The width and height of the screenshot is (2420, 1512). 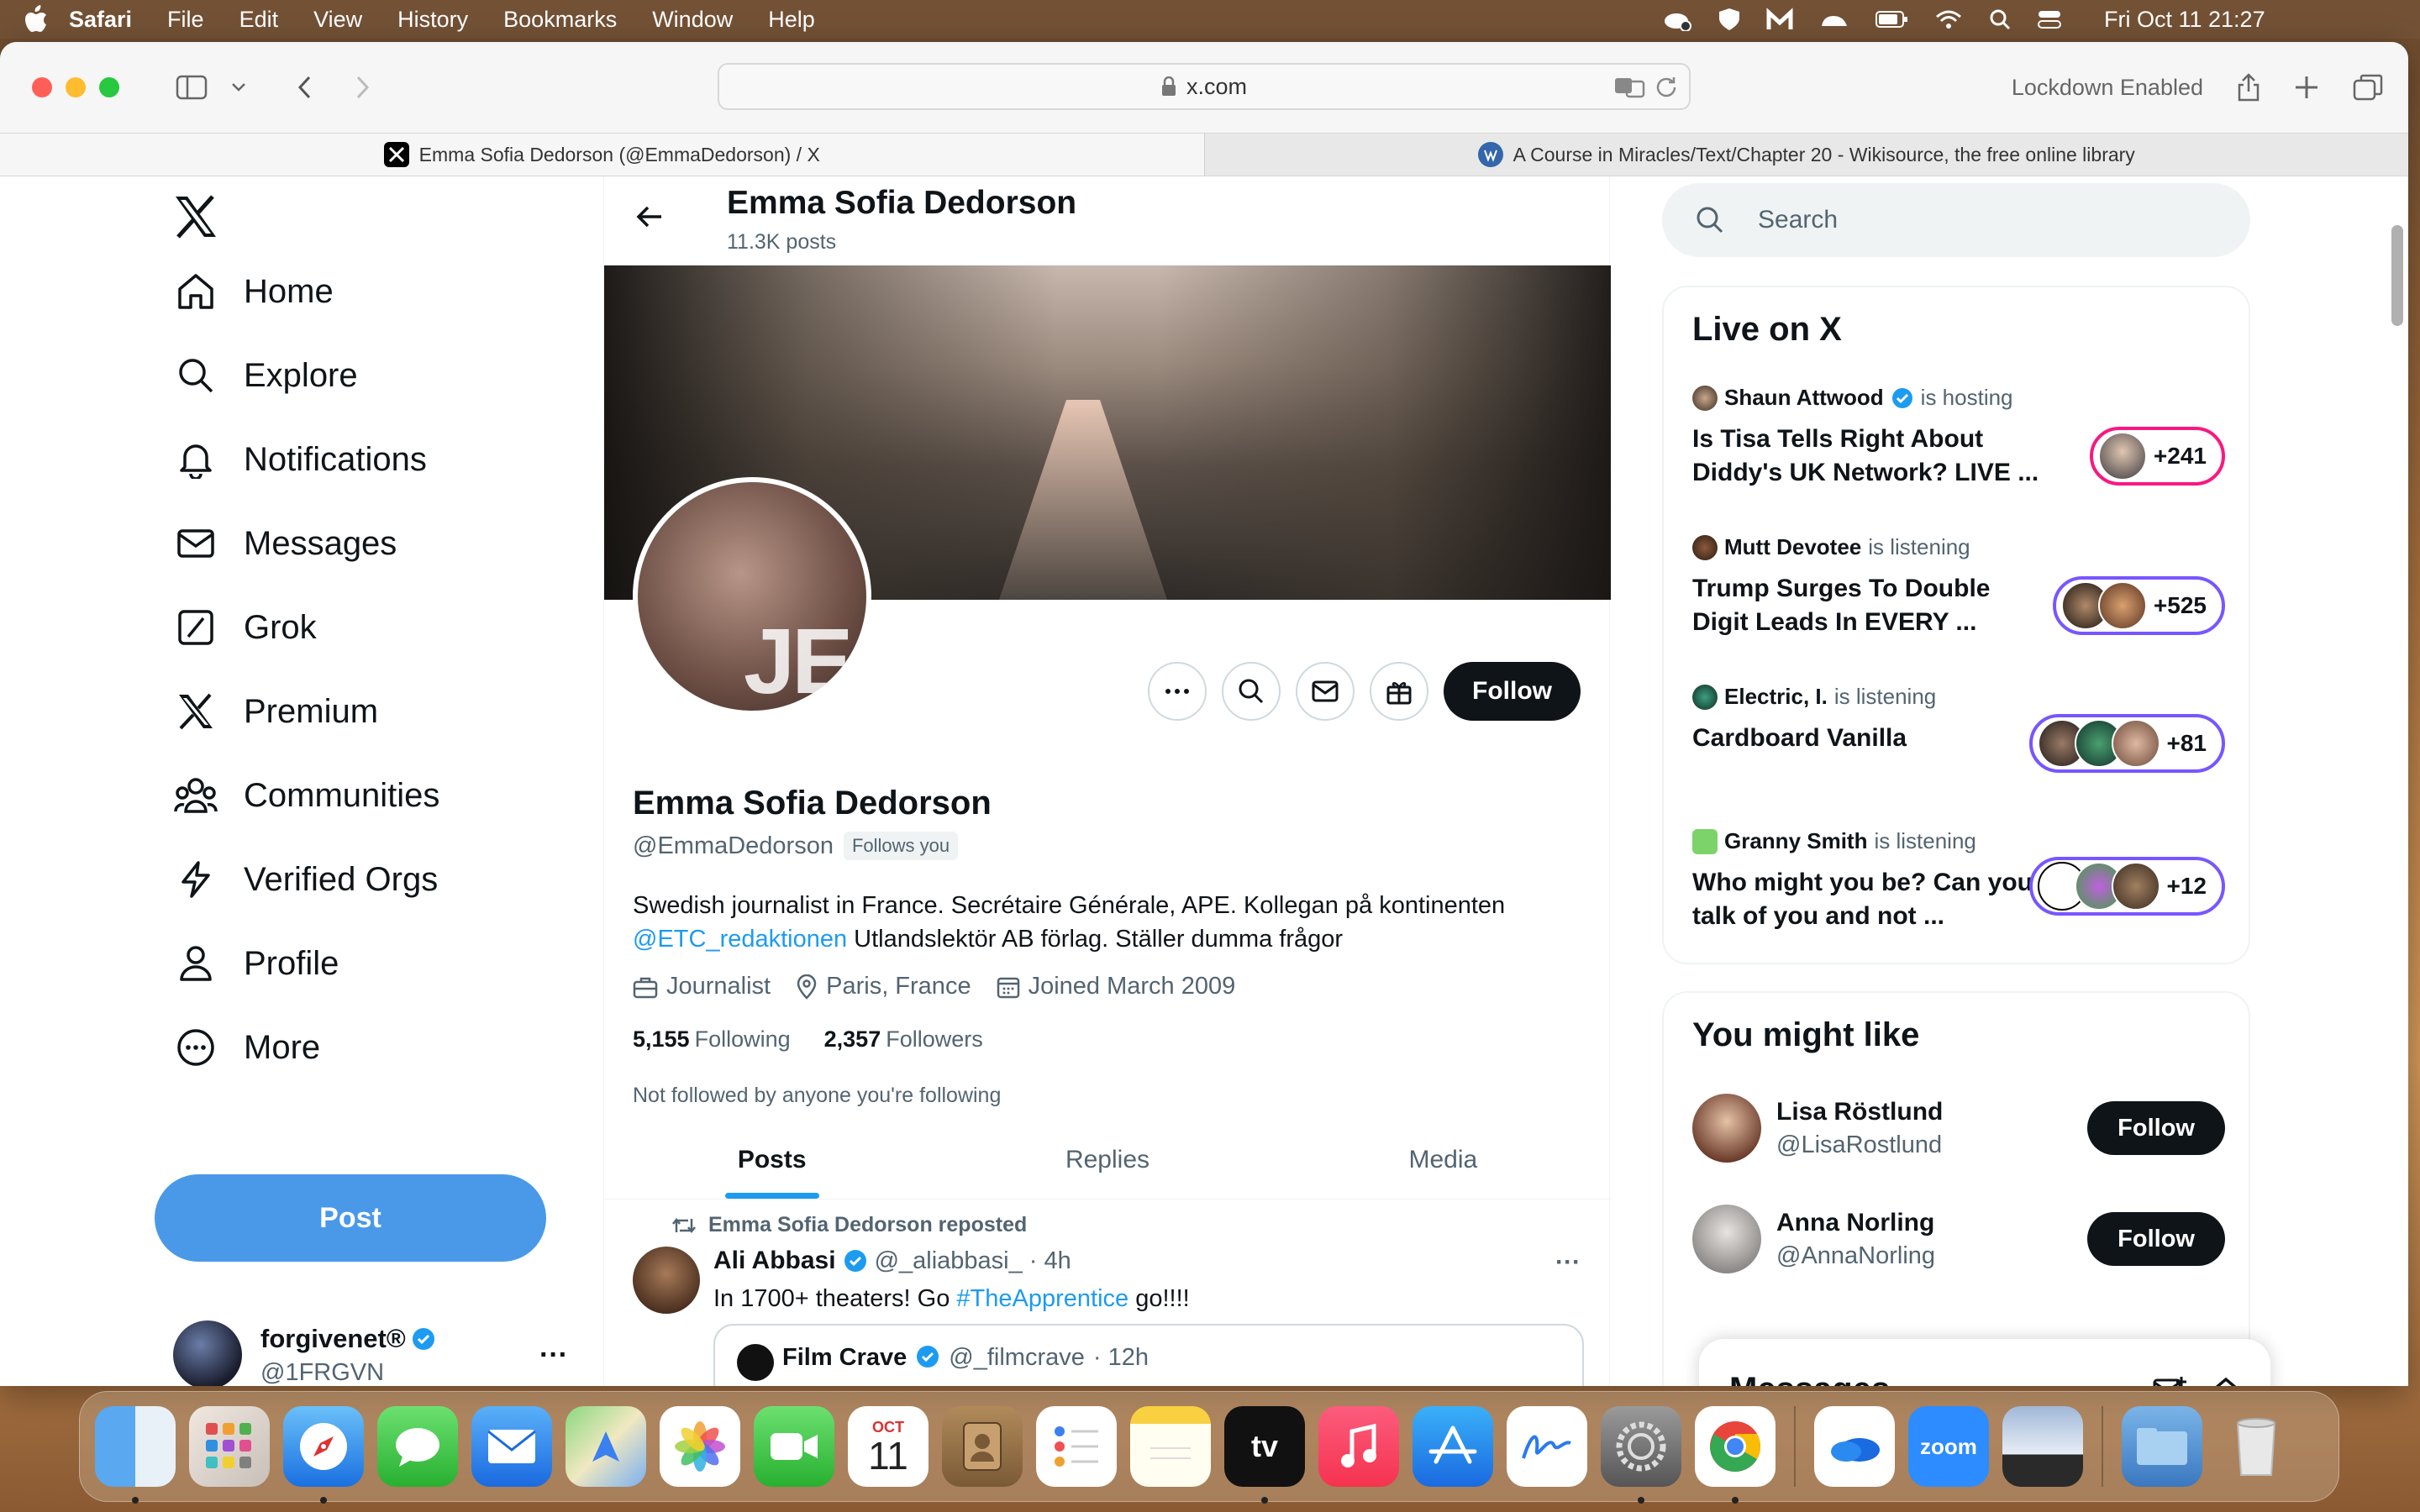 What do you see at coordinates (2256, 1446) in the screenshot?
I see `trash-icon` at bounding box center [2256, 1446].